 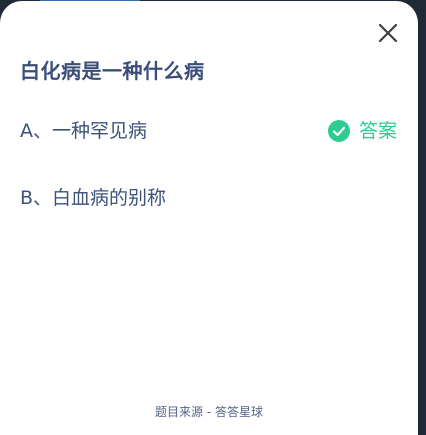 What do you see at coordinates (83, 131) in the screenshot?
I see `option-a-label: A、一种罕见病` at bounding box center [83, 131].